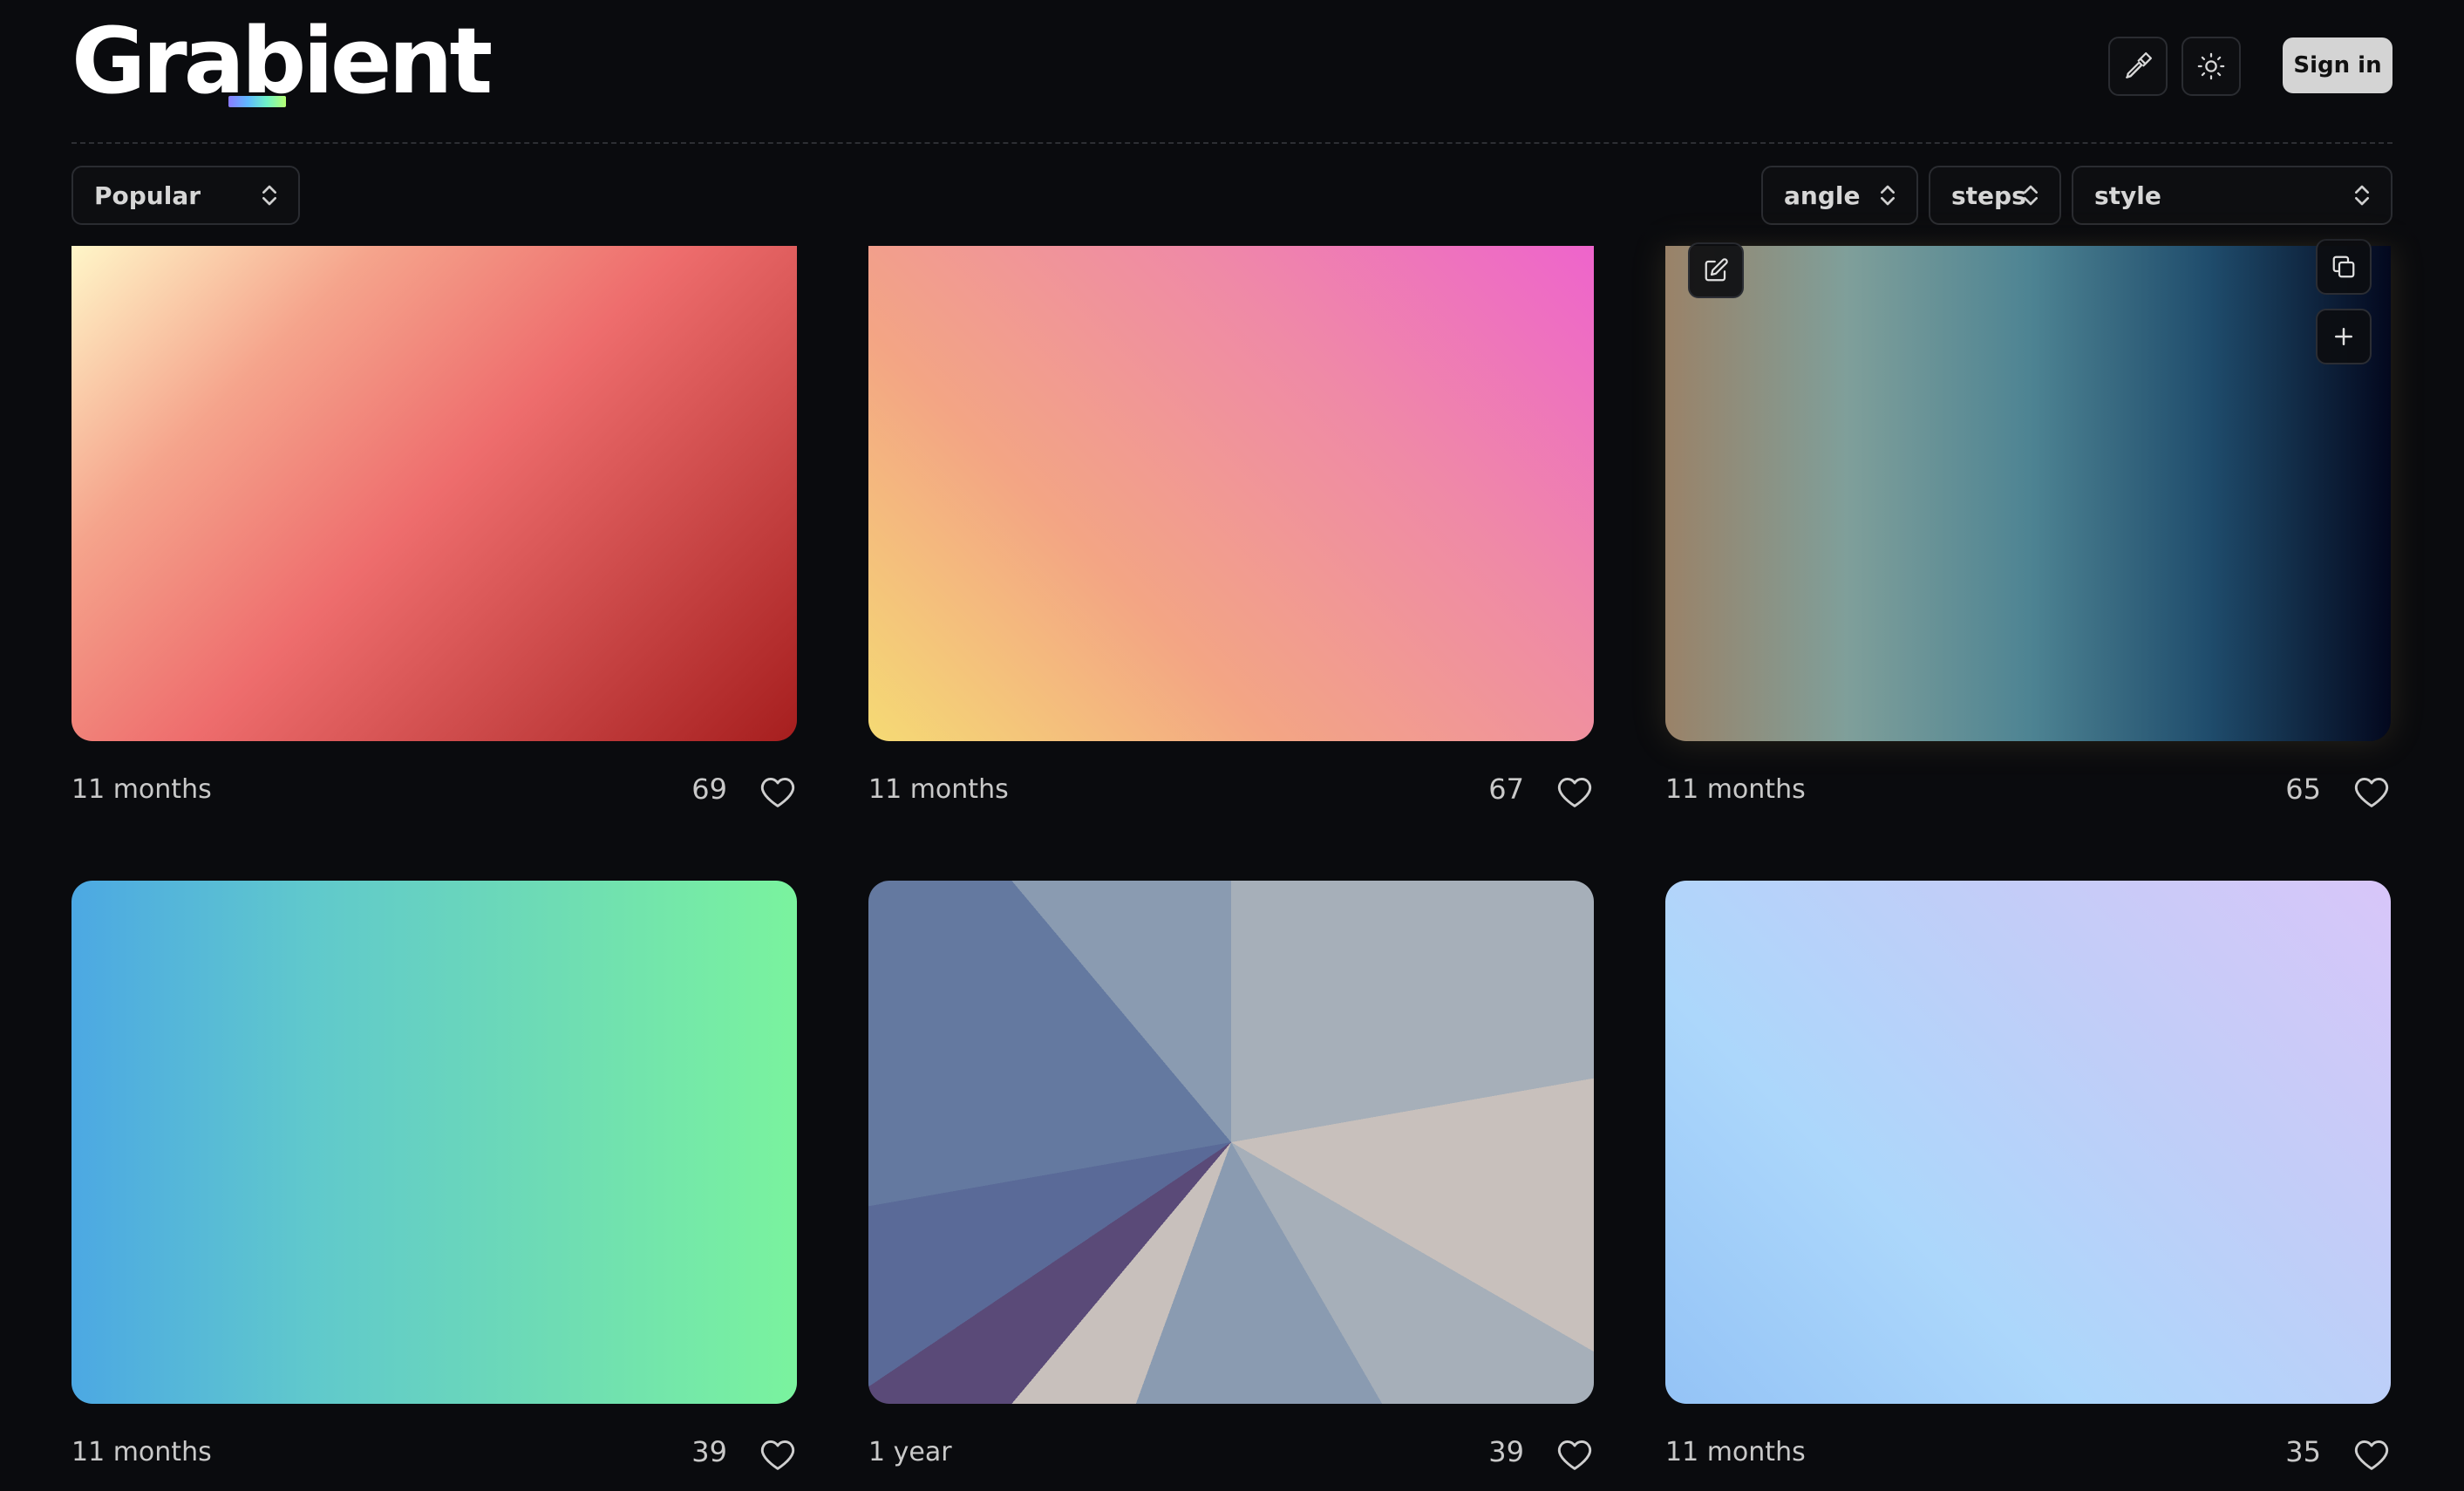  What do you see at coordinates (2303, 1452) in the screenshot?
I see `like-count: 35` at bounding box center [2303, 1452].